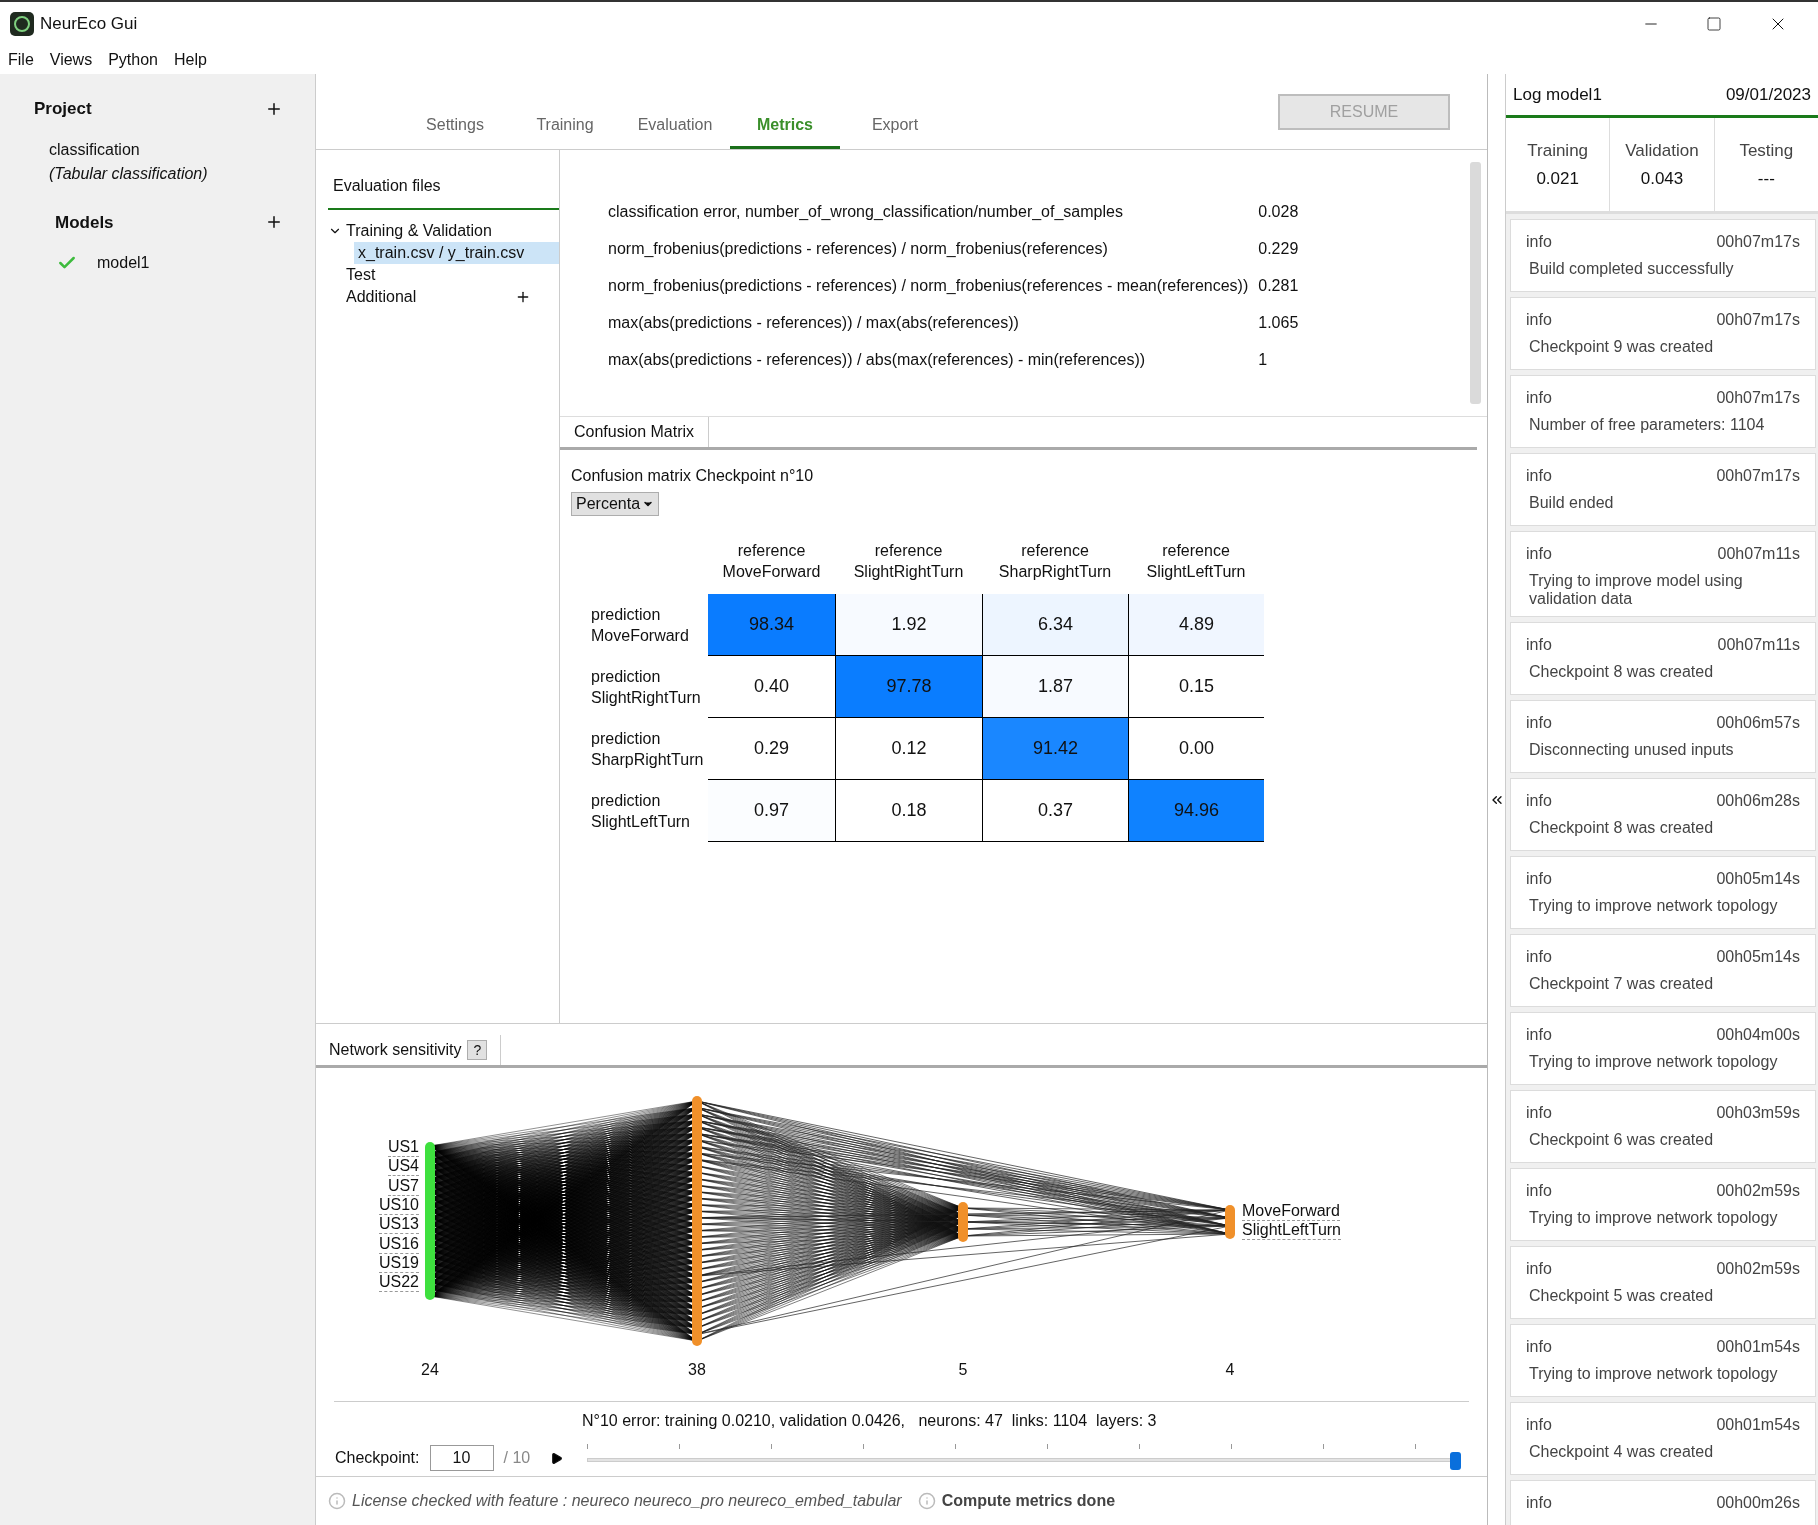  Describe the element at coordinates (1024, 1458) in the screenshot. I see `checkpoint-slider` at that location.